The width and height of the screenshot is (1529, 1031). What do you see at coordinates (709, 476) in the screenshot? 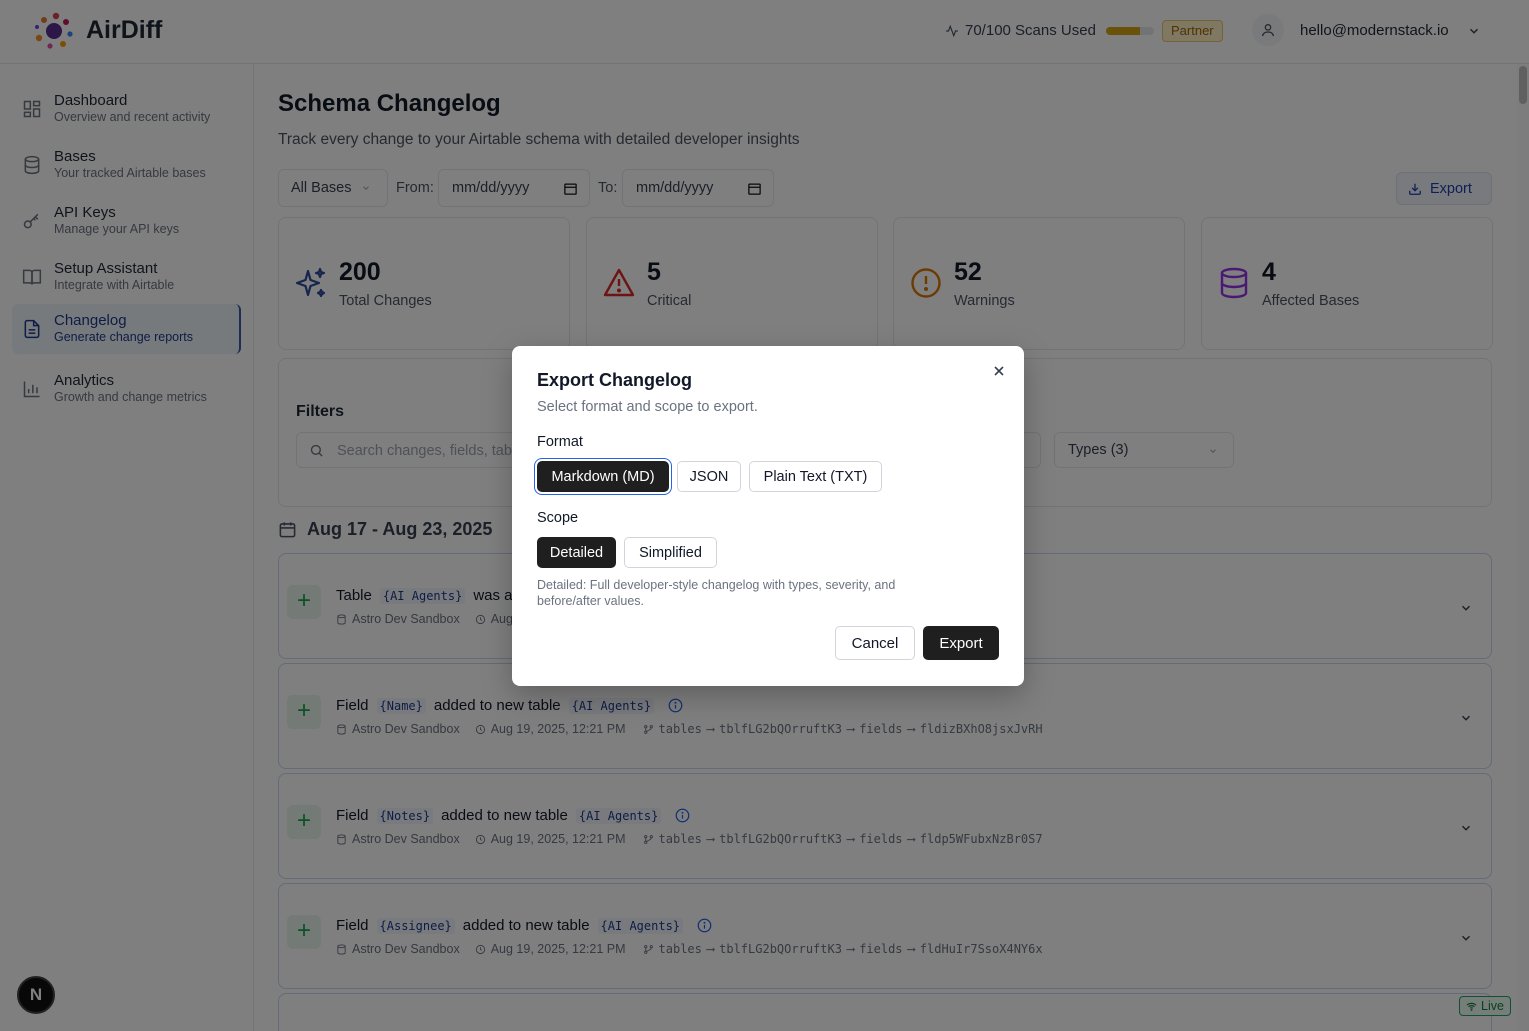
I see `format-option-json: JSON` at bounding box center [709, 476].